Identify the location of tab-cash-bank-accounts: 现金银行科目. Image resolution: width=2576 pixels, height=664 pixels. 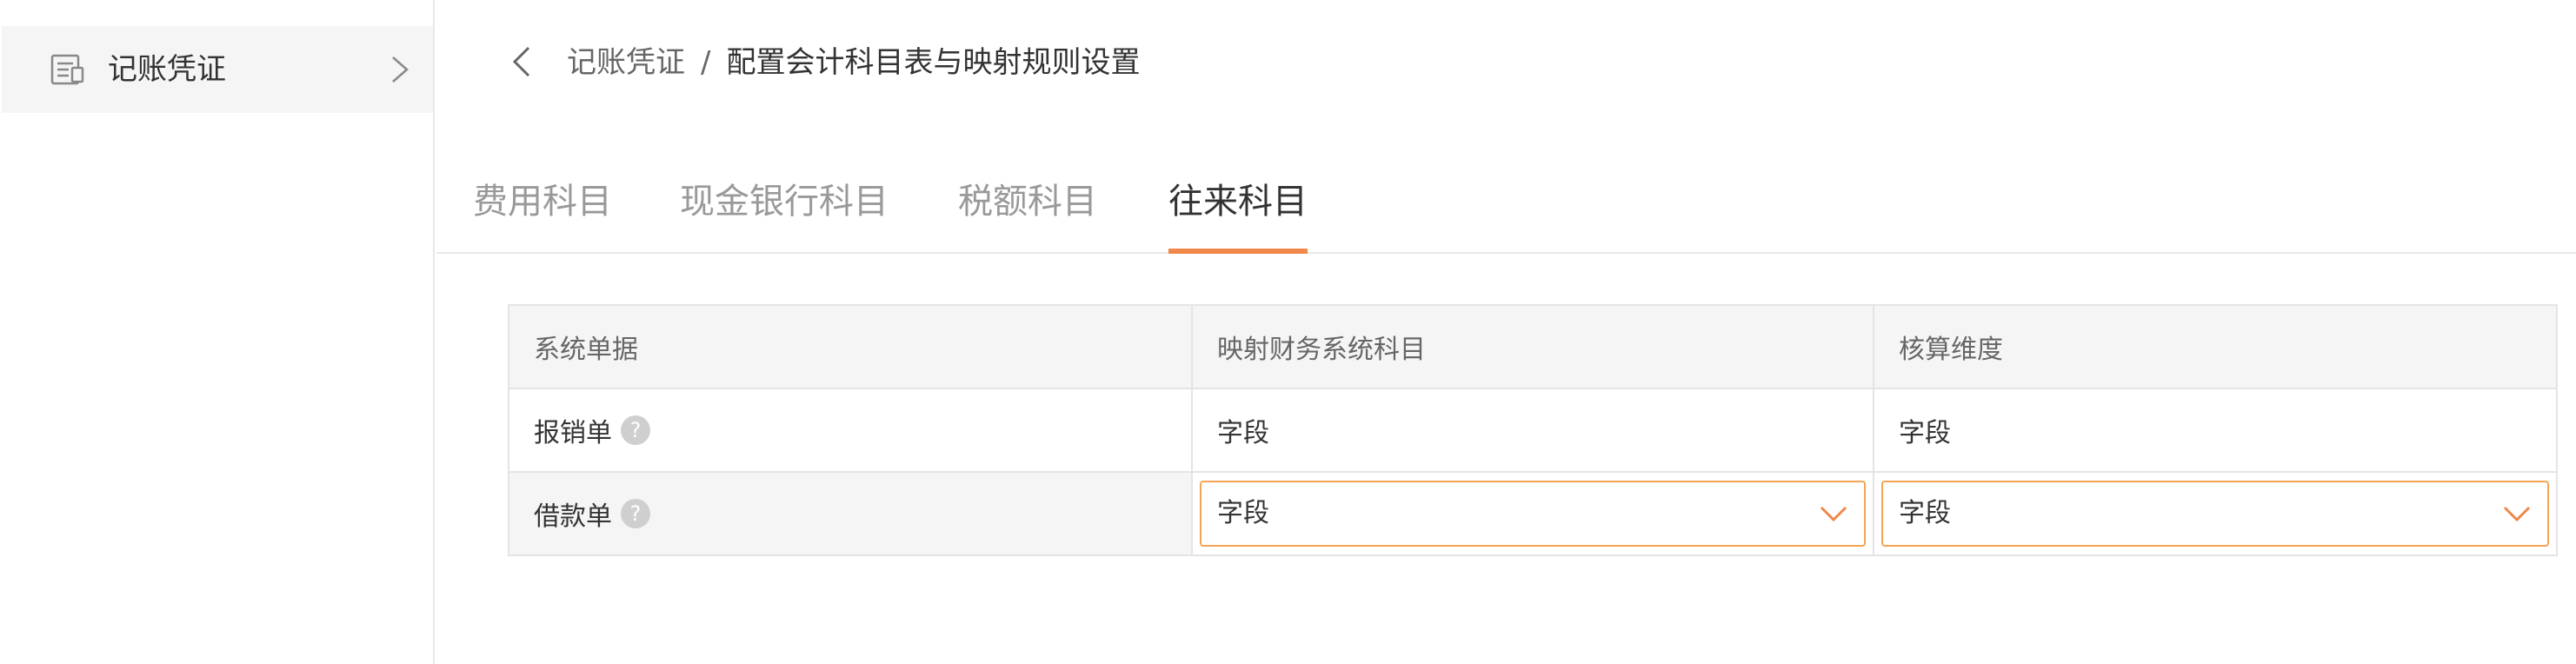
(784, 204).